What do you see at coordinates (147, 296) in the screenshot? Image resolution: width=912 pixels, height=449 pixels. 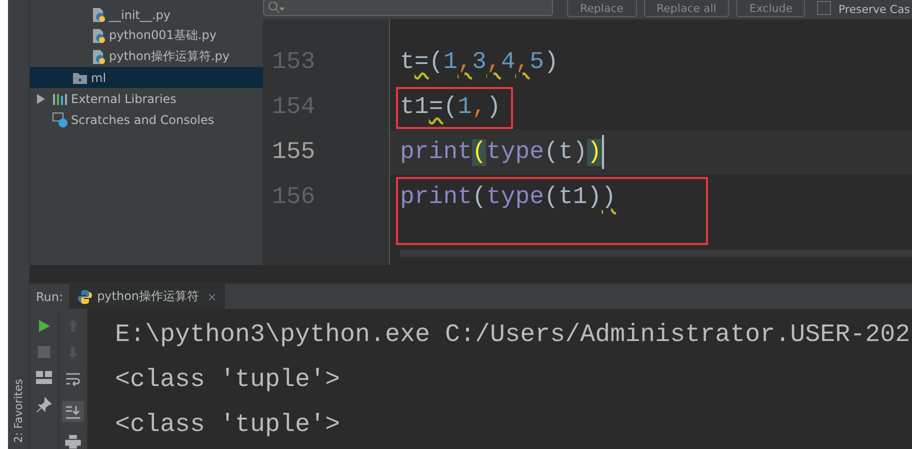 I see `run-tab: python操作运算符 ×` at bounding box center [147, 296].